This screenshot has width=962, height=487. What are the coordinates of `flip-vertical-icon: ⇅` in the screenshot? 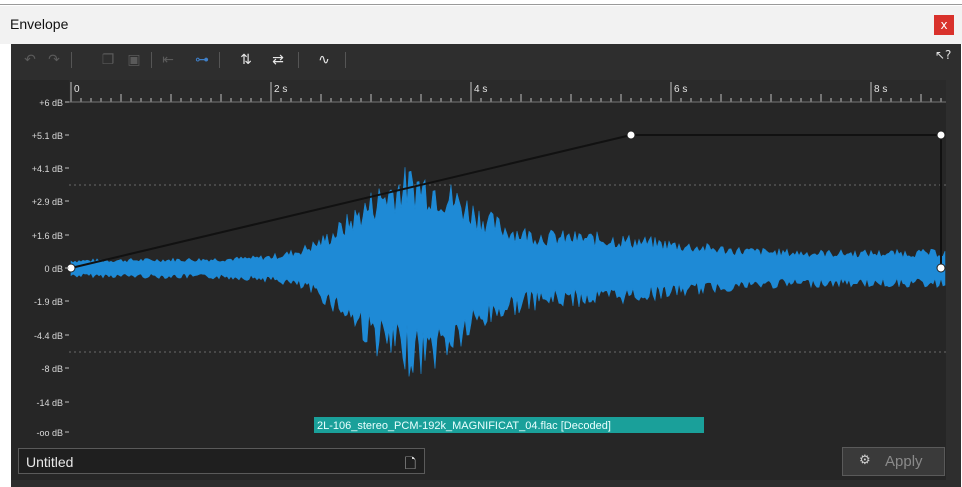 It's located at (246, 60).